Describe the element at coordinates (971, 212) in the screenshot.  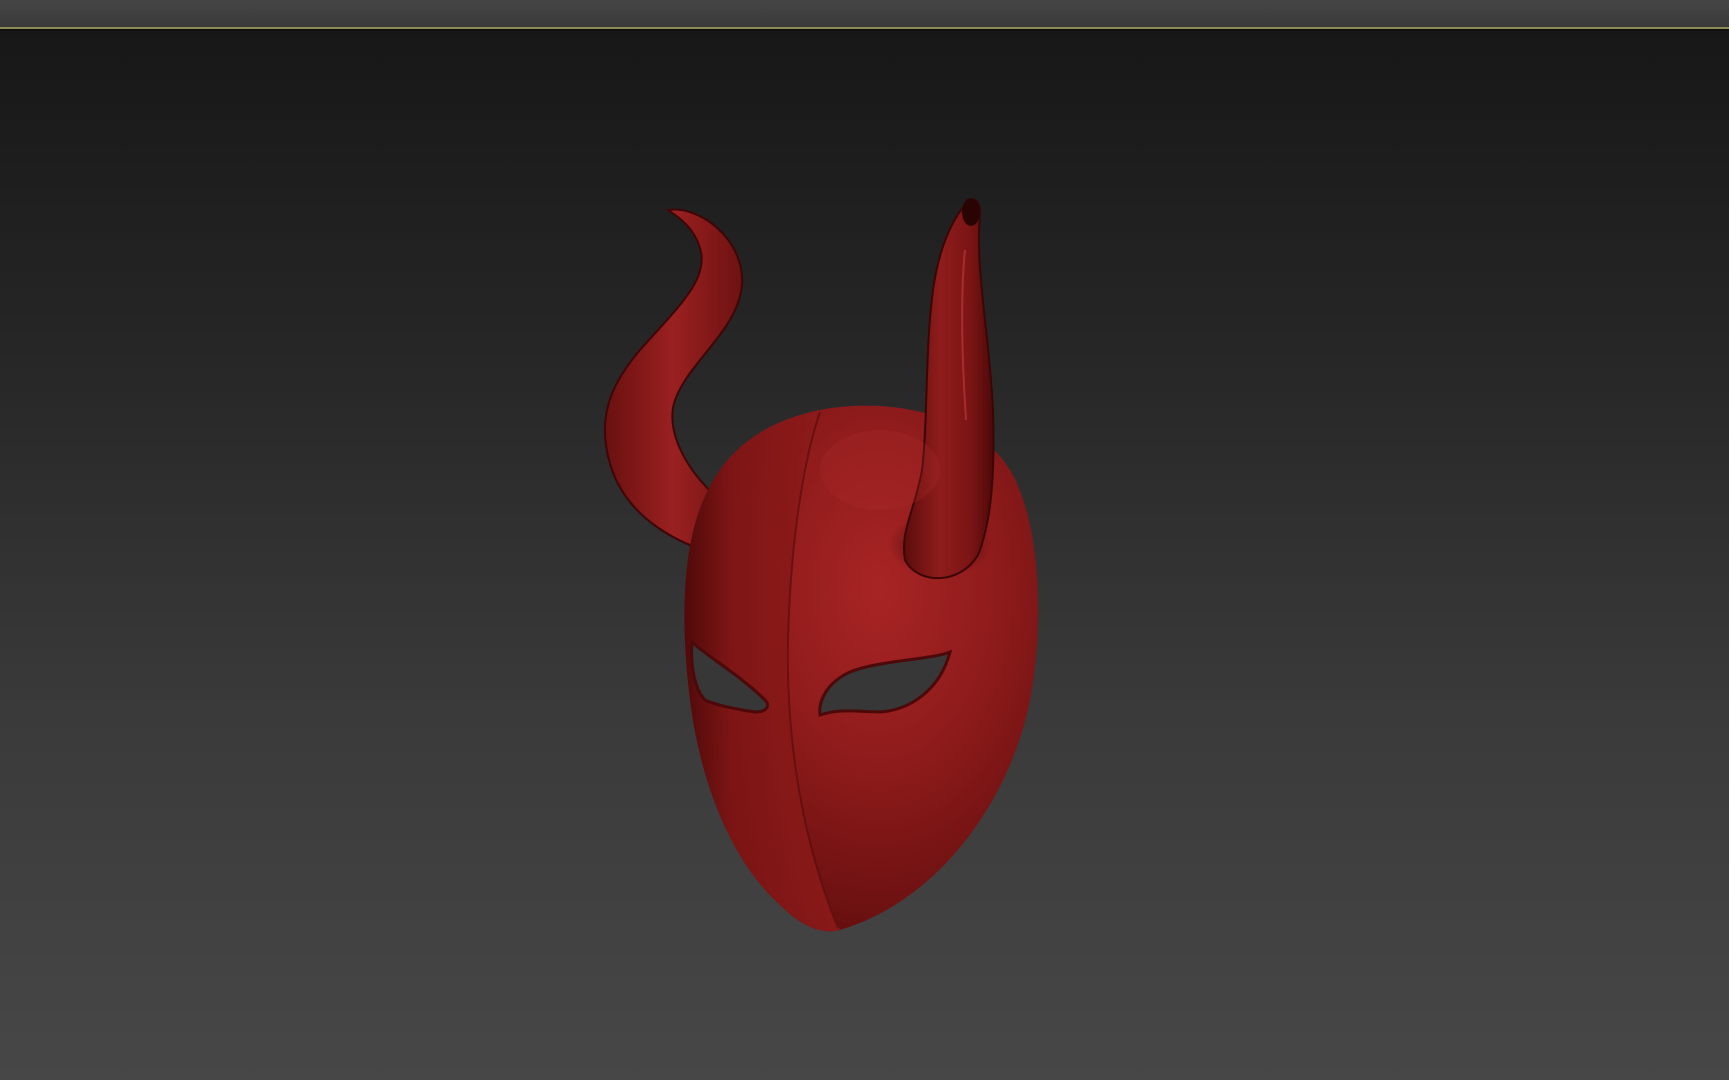
I see `right-horn-tip` at that location.